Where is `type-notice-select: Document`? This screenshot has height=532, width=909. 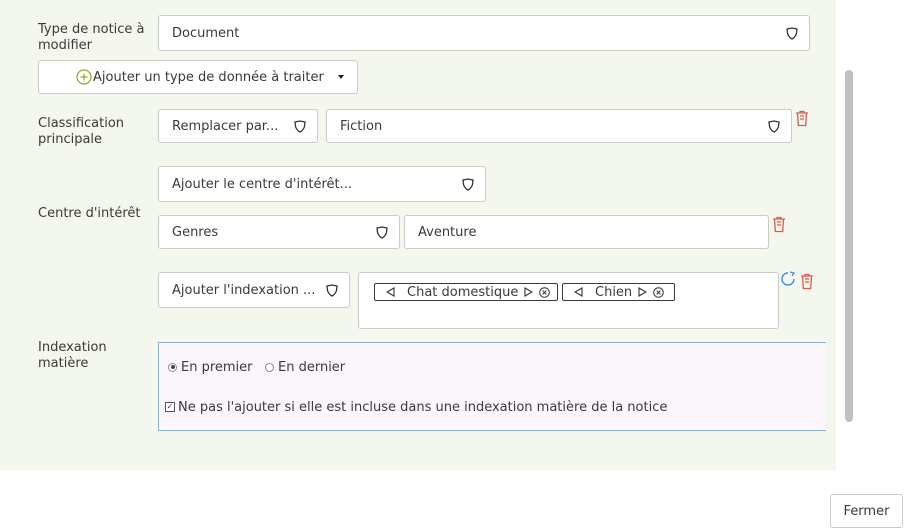 type-notice-select: Document is located at coordinates (484, 33).